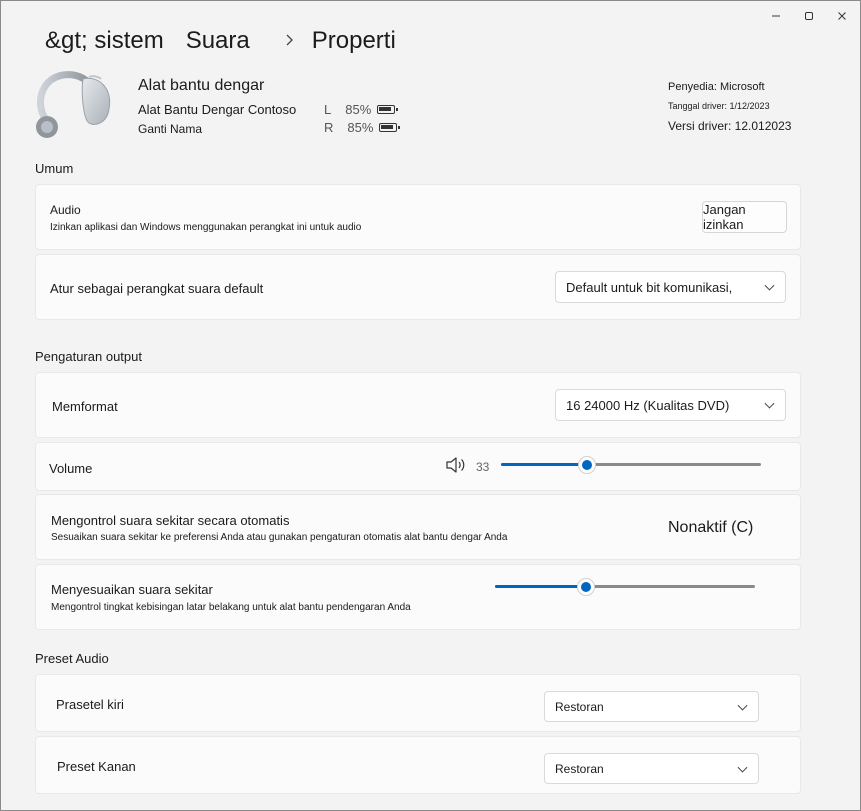 The image size is (861, 811). I want to click on dont-allow-button: Jangan izinkan, so click(744, 217).